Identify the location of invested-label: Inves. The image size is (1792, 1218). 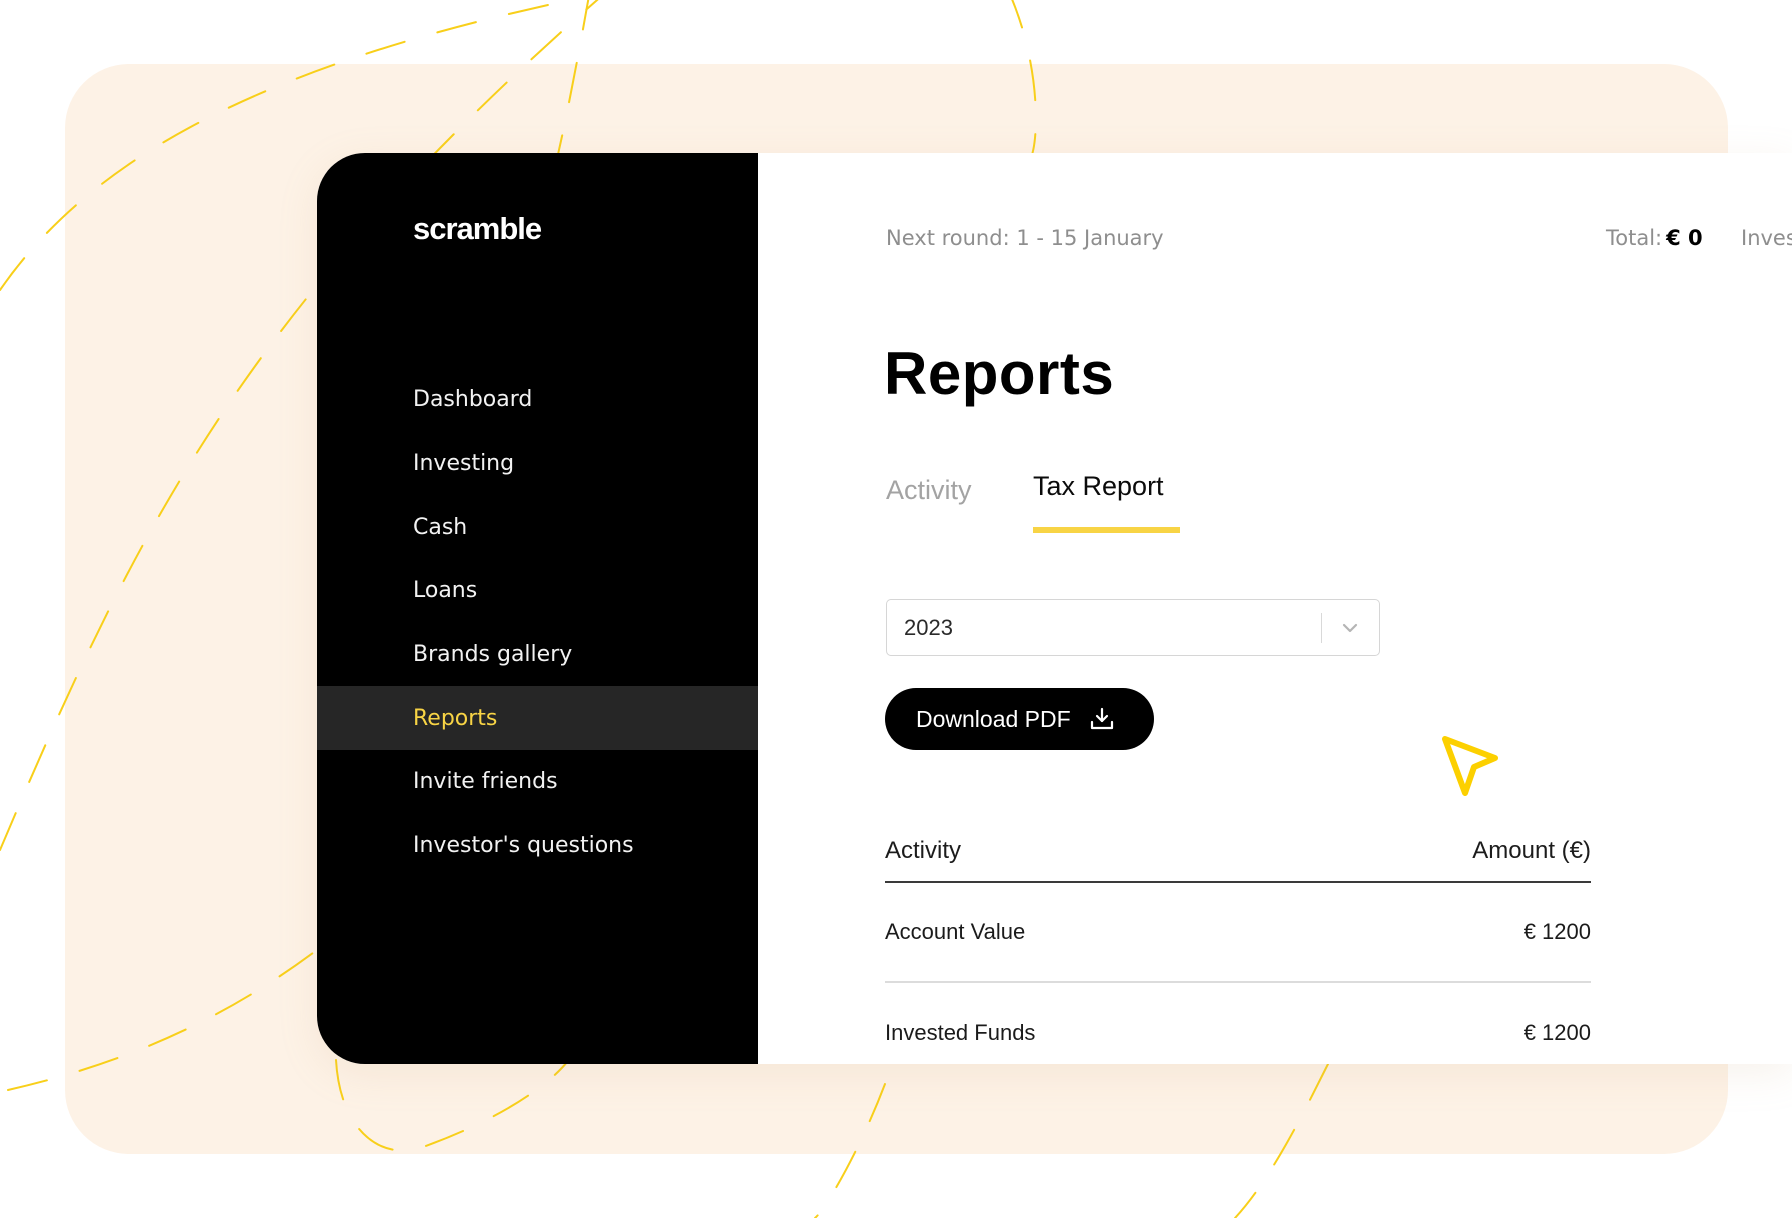
(1766, 238).